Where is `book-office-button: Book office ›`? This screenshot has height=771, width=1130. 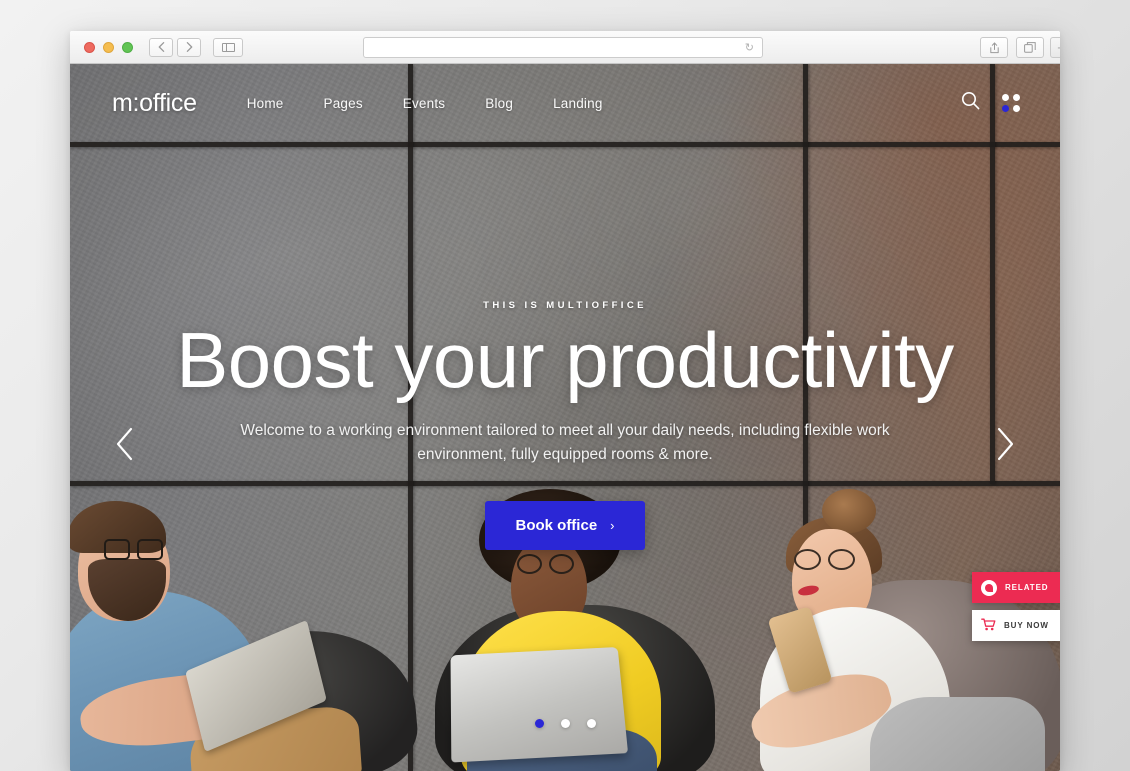
book-office-button: Book office › is located at coordinates (565, 526).